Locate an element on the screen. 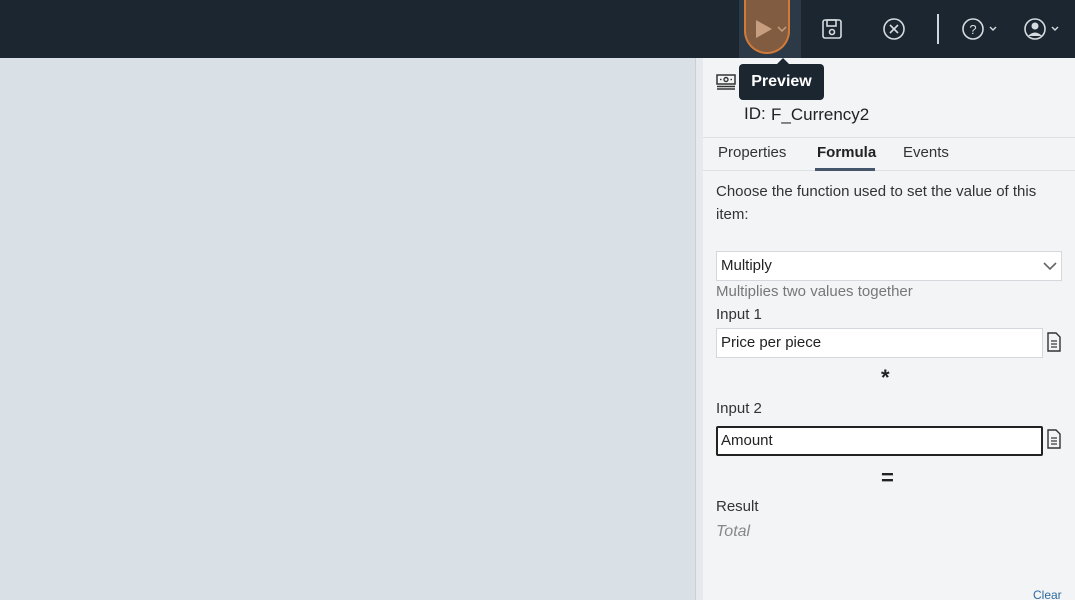 This screenshot has height=600, width=1075. currency-icon is located at coordinates (726, 83).